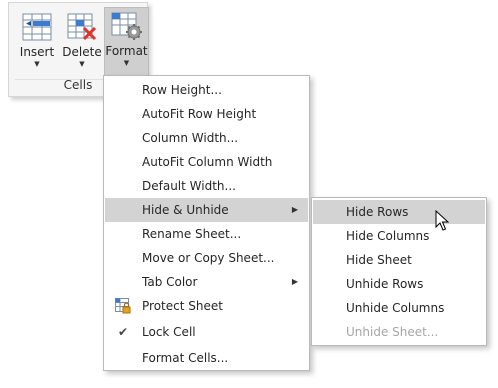 This screenshot has height=388, width=498. What do you see at coordinates (123, 332) in the screenshot?
I see `checkmark-icon: ✔` at bounding box center [123, 332].